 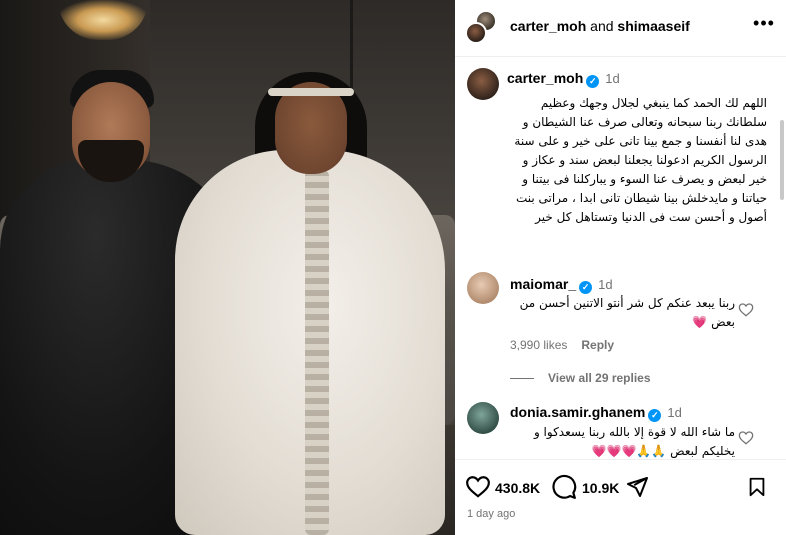 I want to click on comment-author: maiomar_ ✓ 1d, so click(x=561, y=285).